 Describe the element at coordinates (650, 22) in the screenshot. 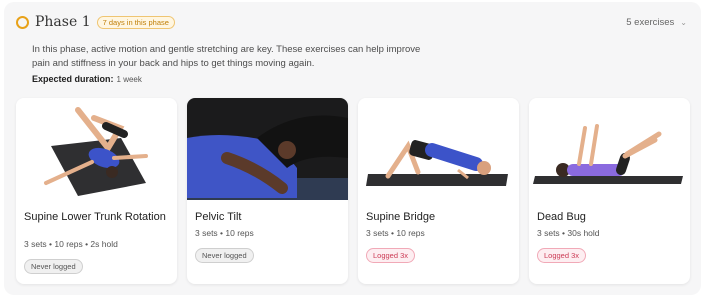

I see `exercise-count-label: 5 exercises` at that location.